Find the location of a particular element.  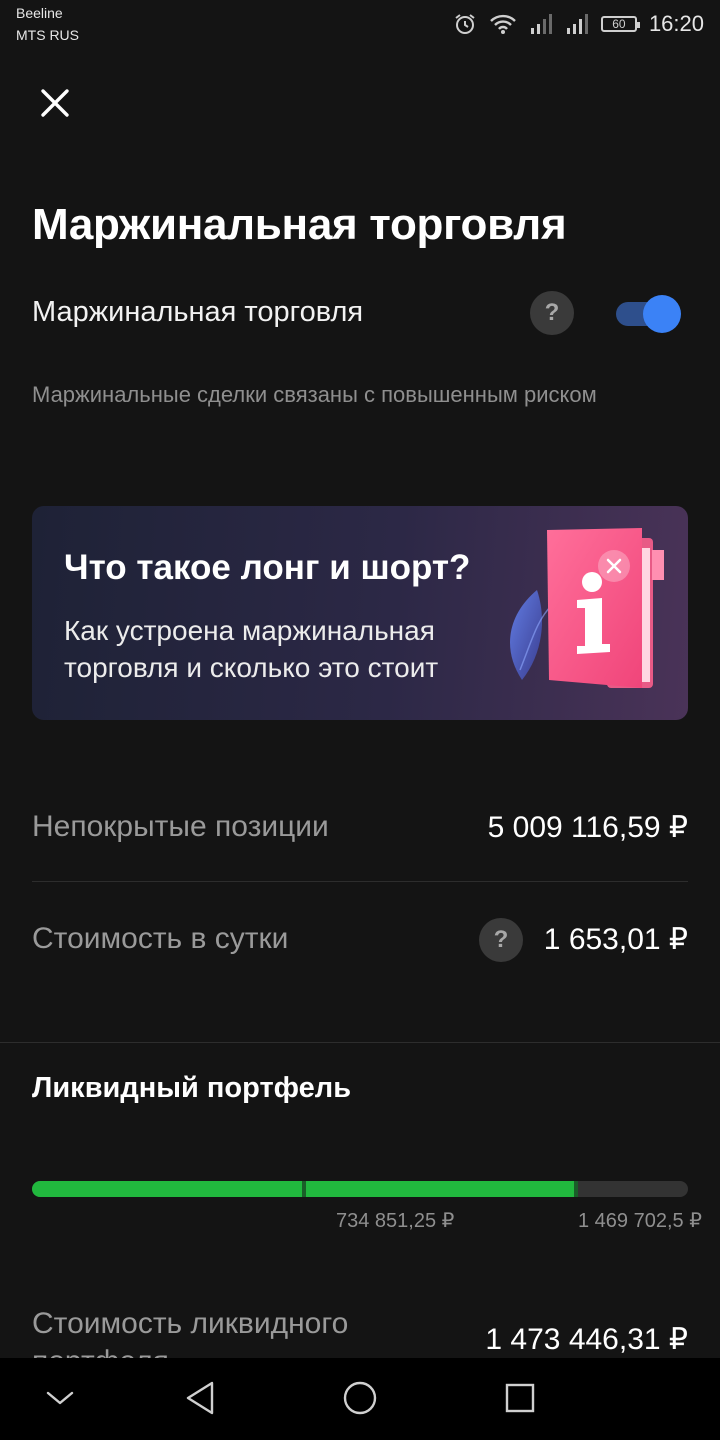

carrier-name-1: Beeline is located at coordinates (39, 13).